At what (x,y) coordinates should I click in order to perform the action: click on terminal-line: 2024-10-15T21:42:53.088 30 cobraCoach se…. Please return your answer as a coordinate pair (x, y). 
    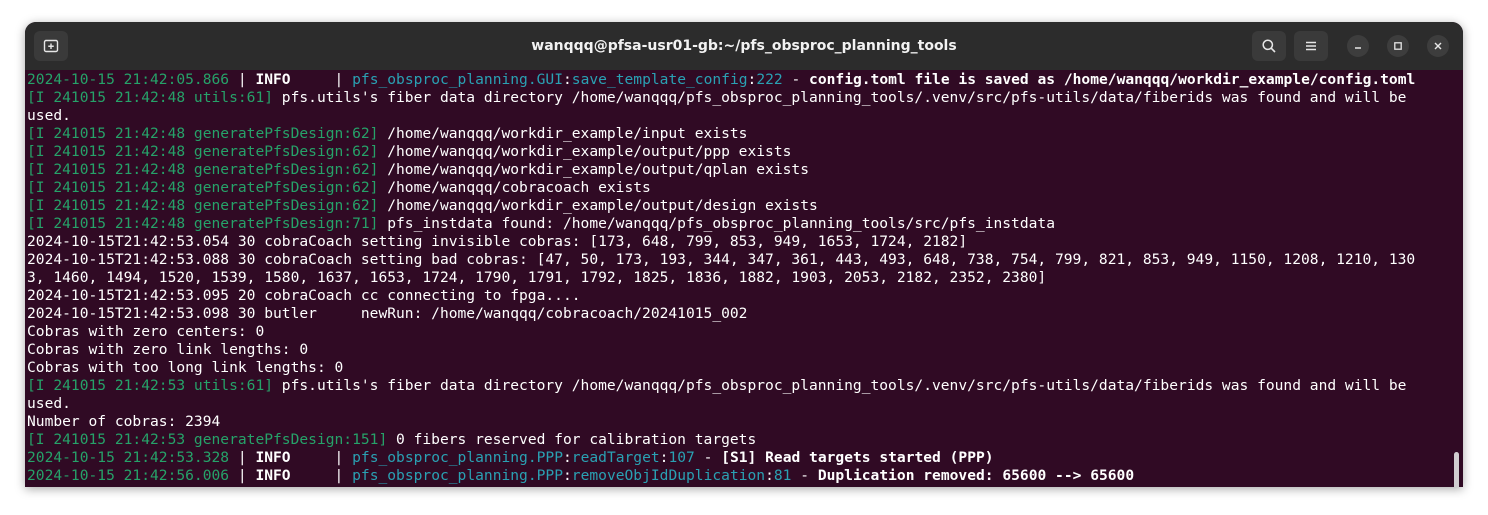
    Looking at the image, I should click on (745, 260).